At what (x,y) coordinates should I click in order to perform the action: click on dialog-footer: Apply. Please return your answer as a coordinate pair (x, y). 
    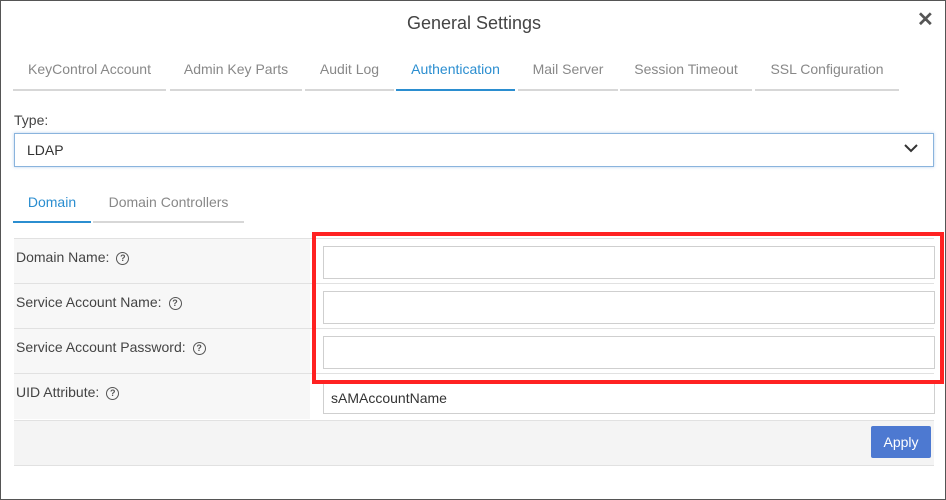
    Looking at the image, I should click on (474, 443).